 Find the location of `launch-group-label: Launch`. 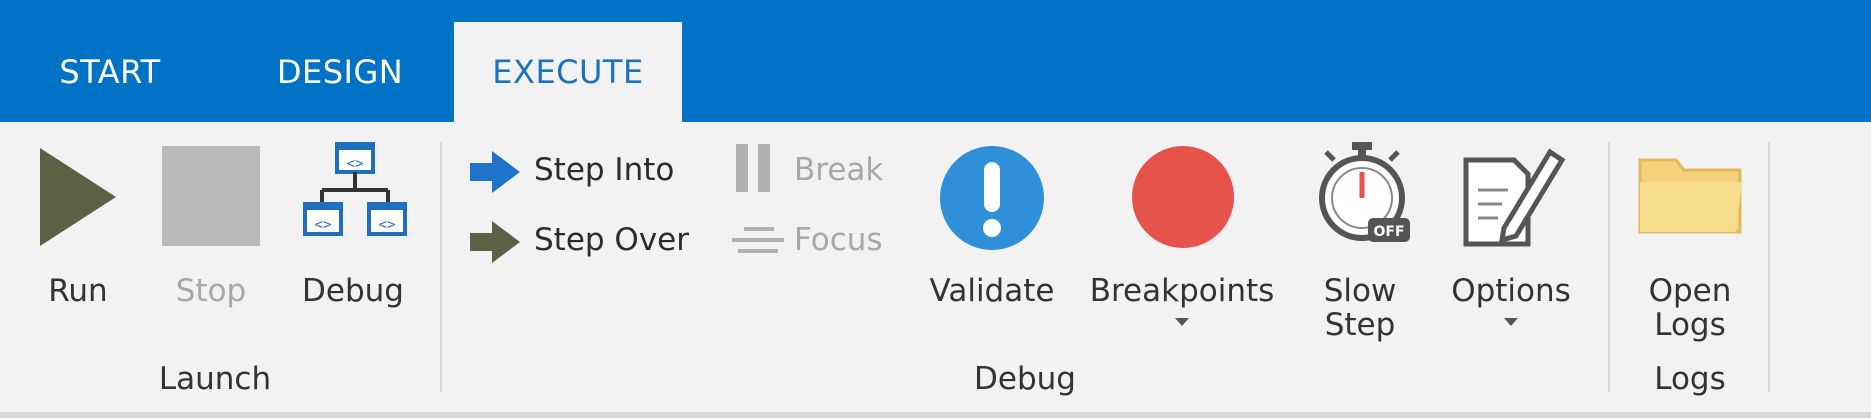

launch-group-label: Launch is located at coordinates (215, 379).